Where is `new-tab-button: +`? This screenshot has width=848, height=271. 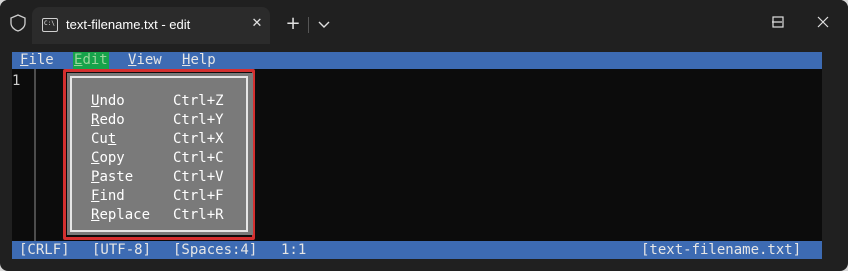 new-tab-button: + is located at coordinates (293, 25).